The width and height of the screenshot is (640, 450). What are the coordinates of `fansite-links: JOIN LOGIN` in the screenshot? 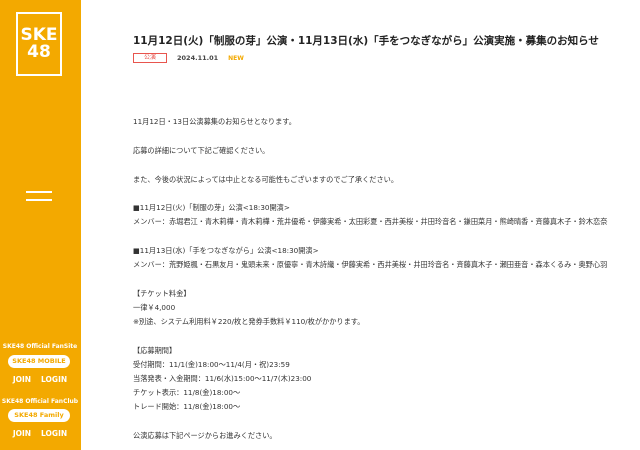 It's located at (40, 379).